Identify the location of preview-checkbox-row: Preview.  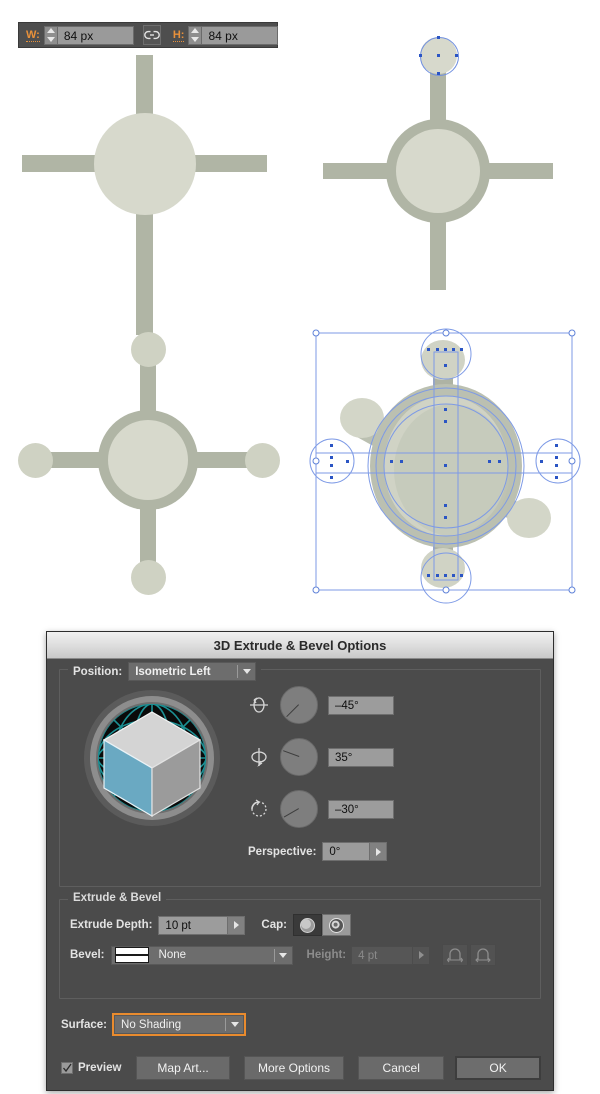
(91, 1068).